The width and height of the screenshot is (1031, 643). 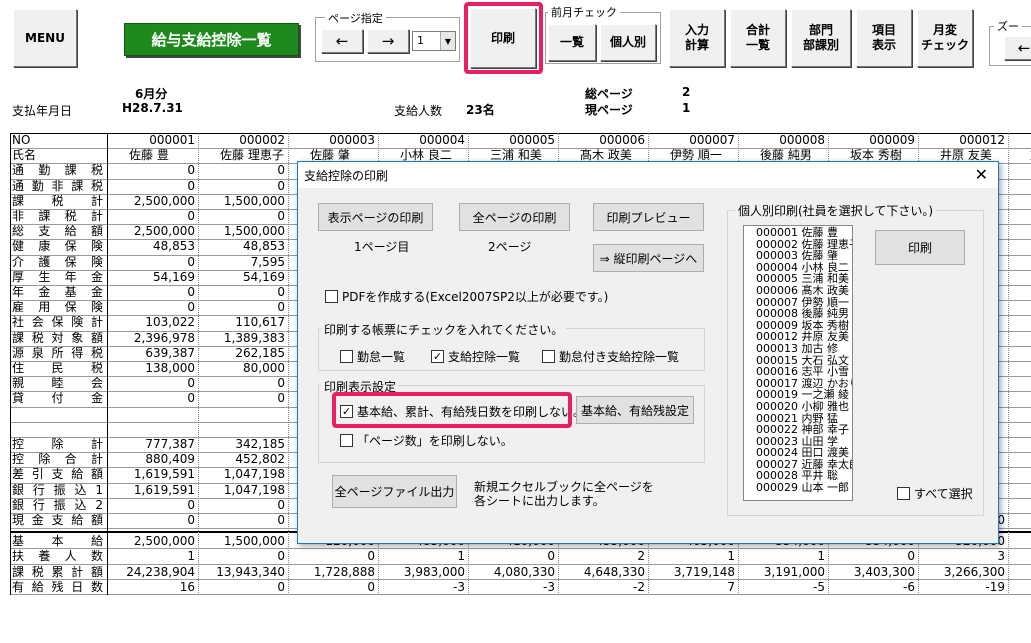 What do you see at coordinates (21, 140) in the screenshot?
I see `row-label: NO` at bounding box center [21, 140].